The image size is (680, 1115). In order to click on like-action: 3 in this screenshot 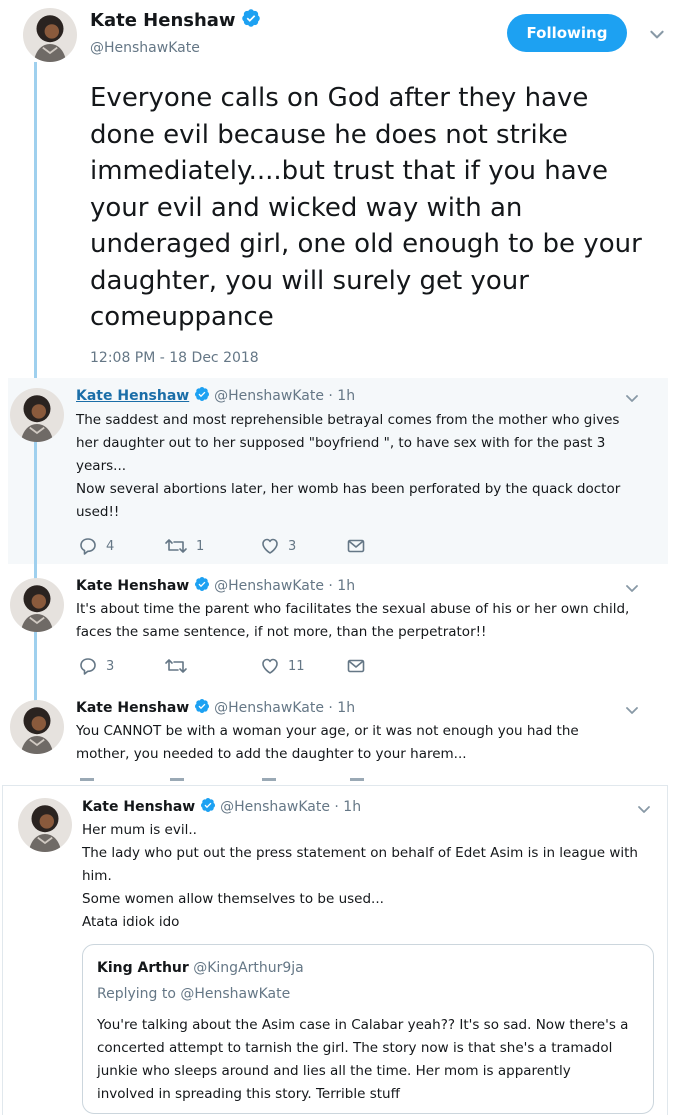, I will do `click(278, 546)`.